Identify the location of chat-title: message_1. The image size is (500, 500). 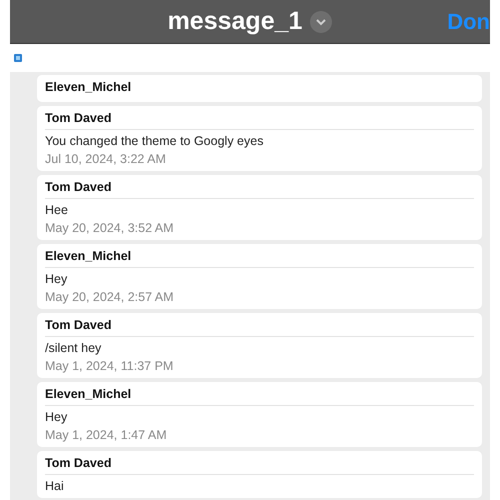
(235, 21).